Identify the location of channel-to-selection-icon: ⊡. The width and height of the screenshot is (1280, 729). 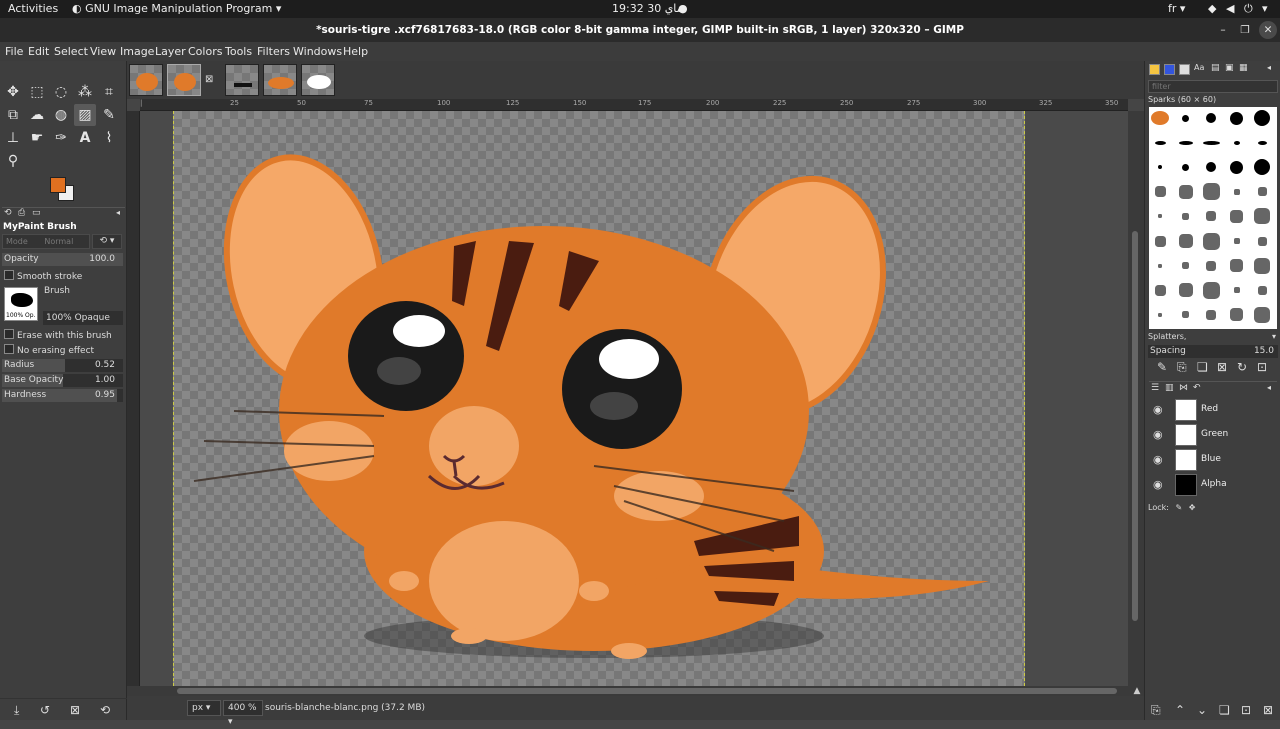
(1246, 710).